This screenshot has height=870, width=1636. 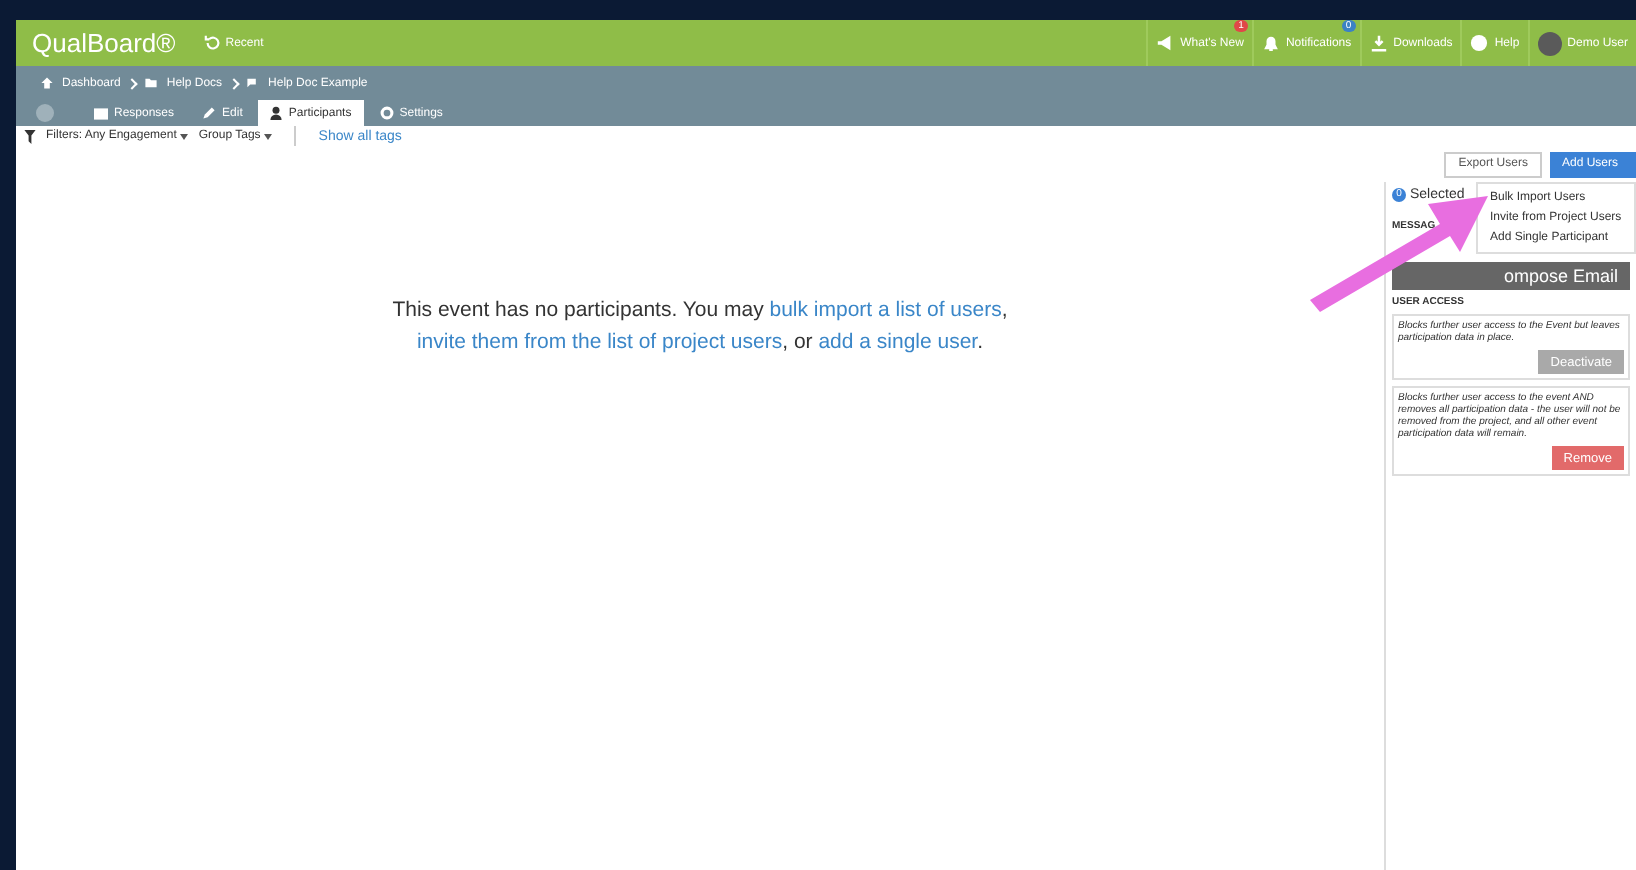 What do you see at coordinates (253, 83) in the screenshot?
I see `chat-icon` at bounding box center [253, 83].